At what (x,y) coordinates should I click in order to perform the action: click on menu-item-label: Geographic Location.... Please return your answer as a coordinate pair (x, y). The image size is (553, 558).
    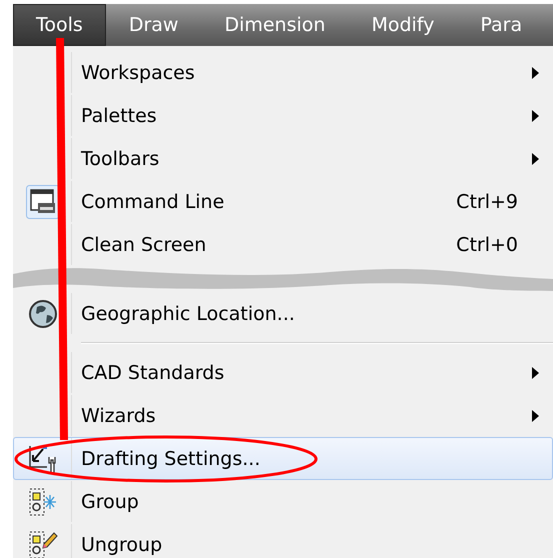
    Looking at the image, I should click on (188, 313).